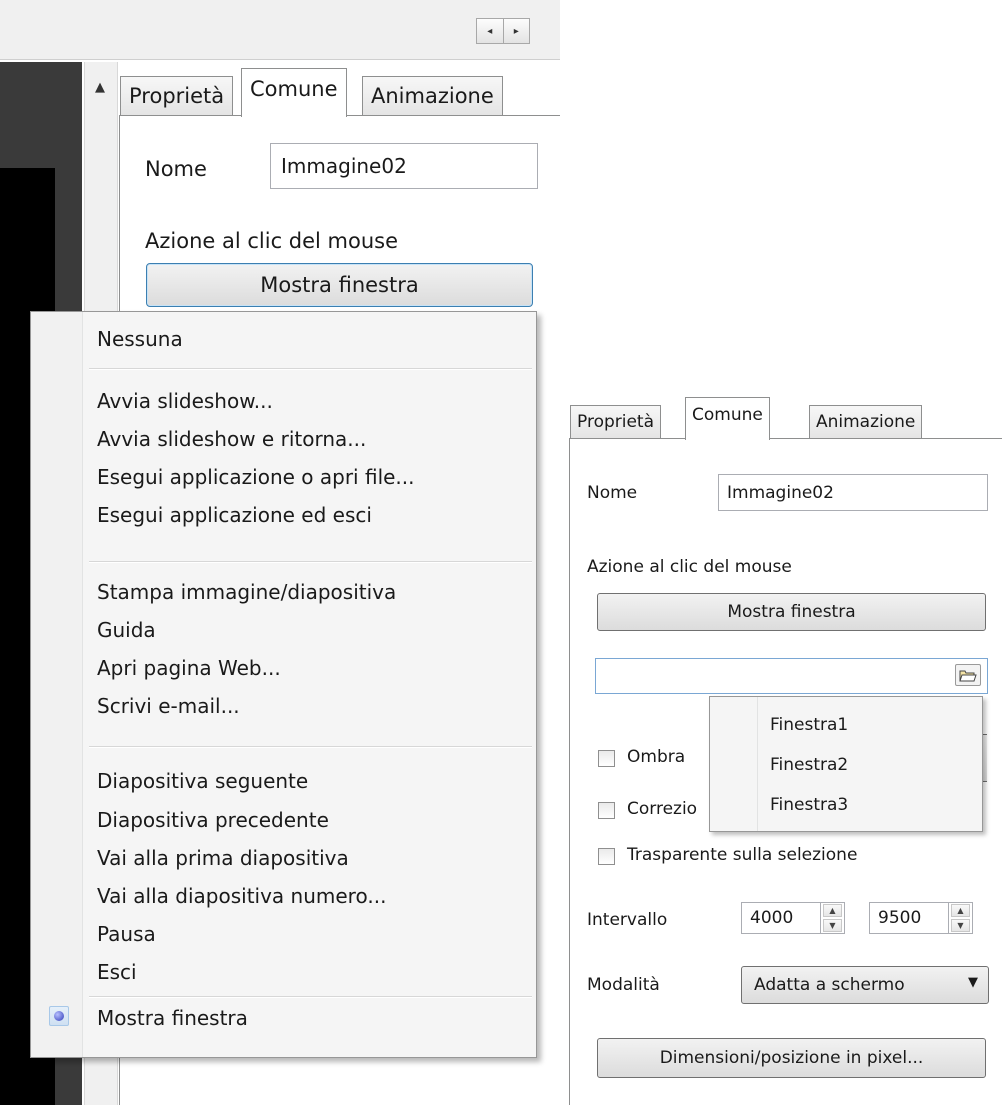  I want to click on scroll-right-icon: ▸, so click(516, 31).